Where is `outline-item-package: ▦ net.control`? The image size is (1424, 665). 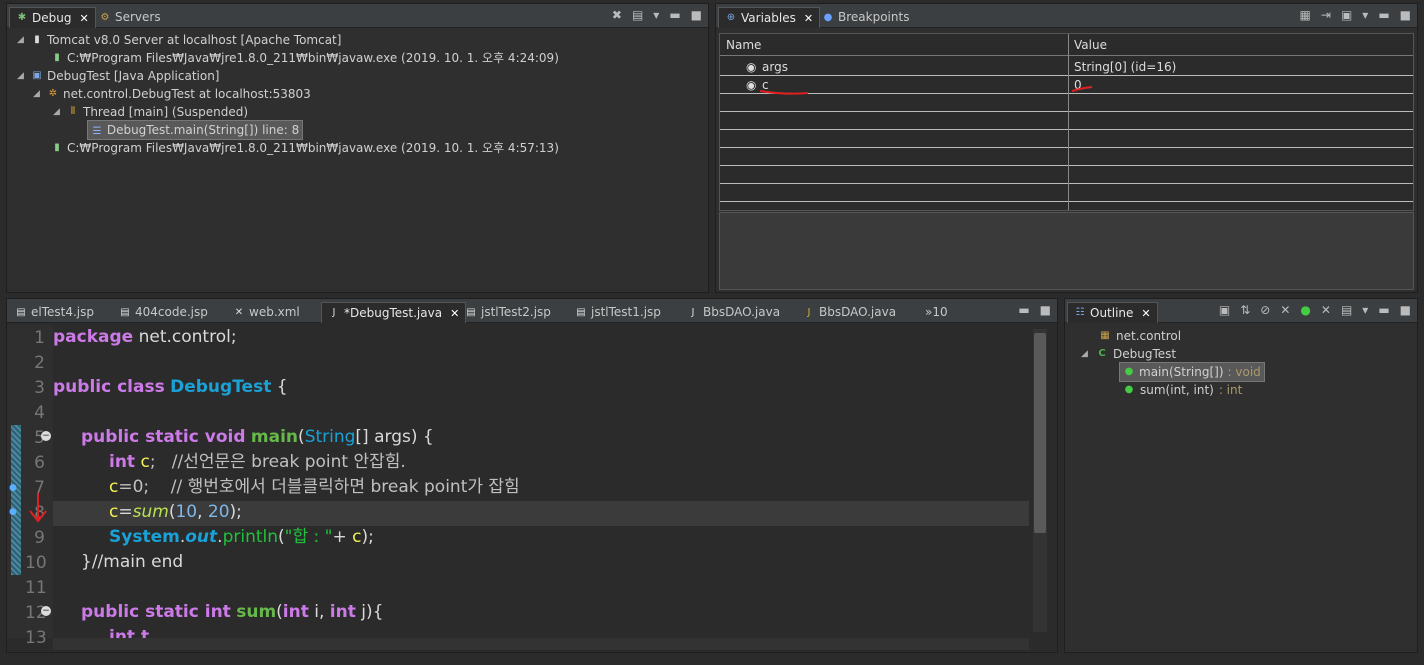
outline-item-package: ▦ net.control is located at coordinates (1140, 336).